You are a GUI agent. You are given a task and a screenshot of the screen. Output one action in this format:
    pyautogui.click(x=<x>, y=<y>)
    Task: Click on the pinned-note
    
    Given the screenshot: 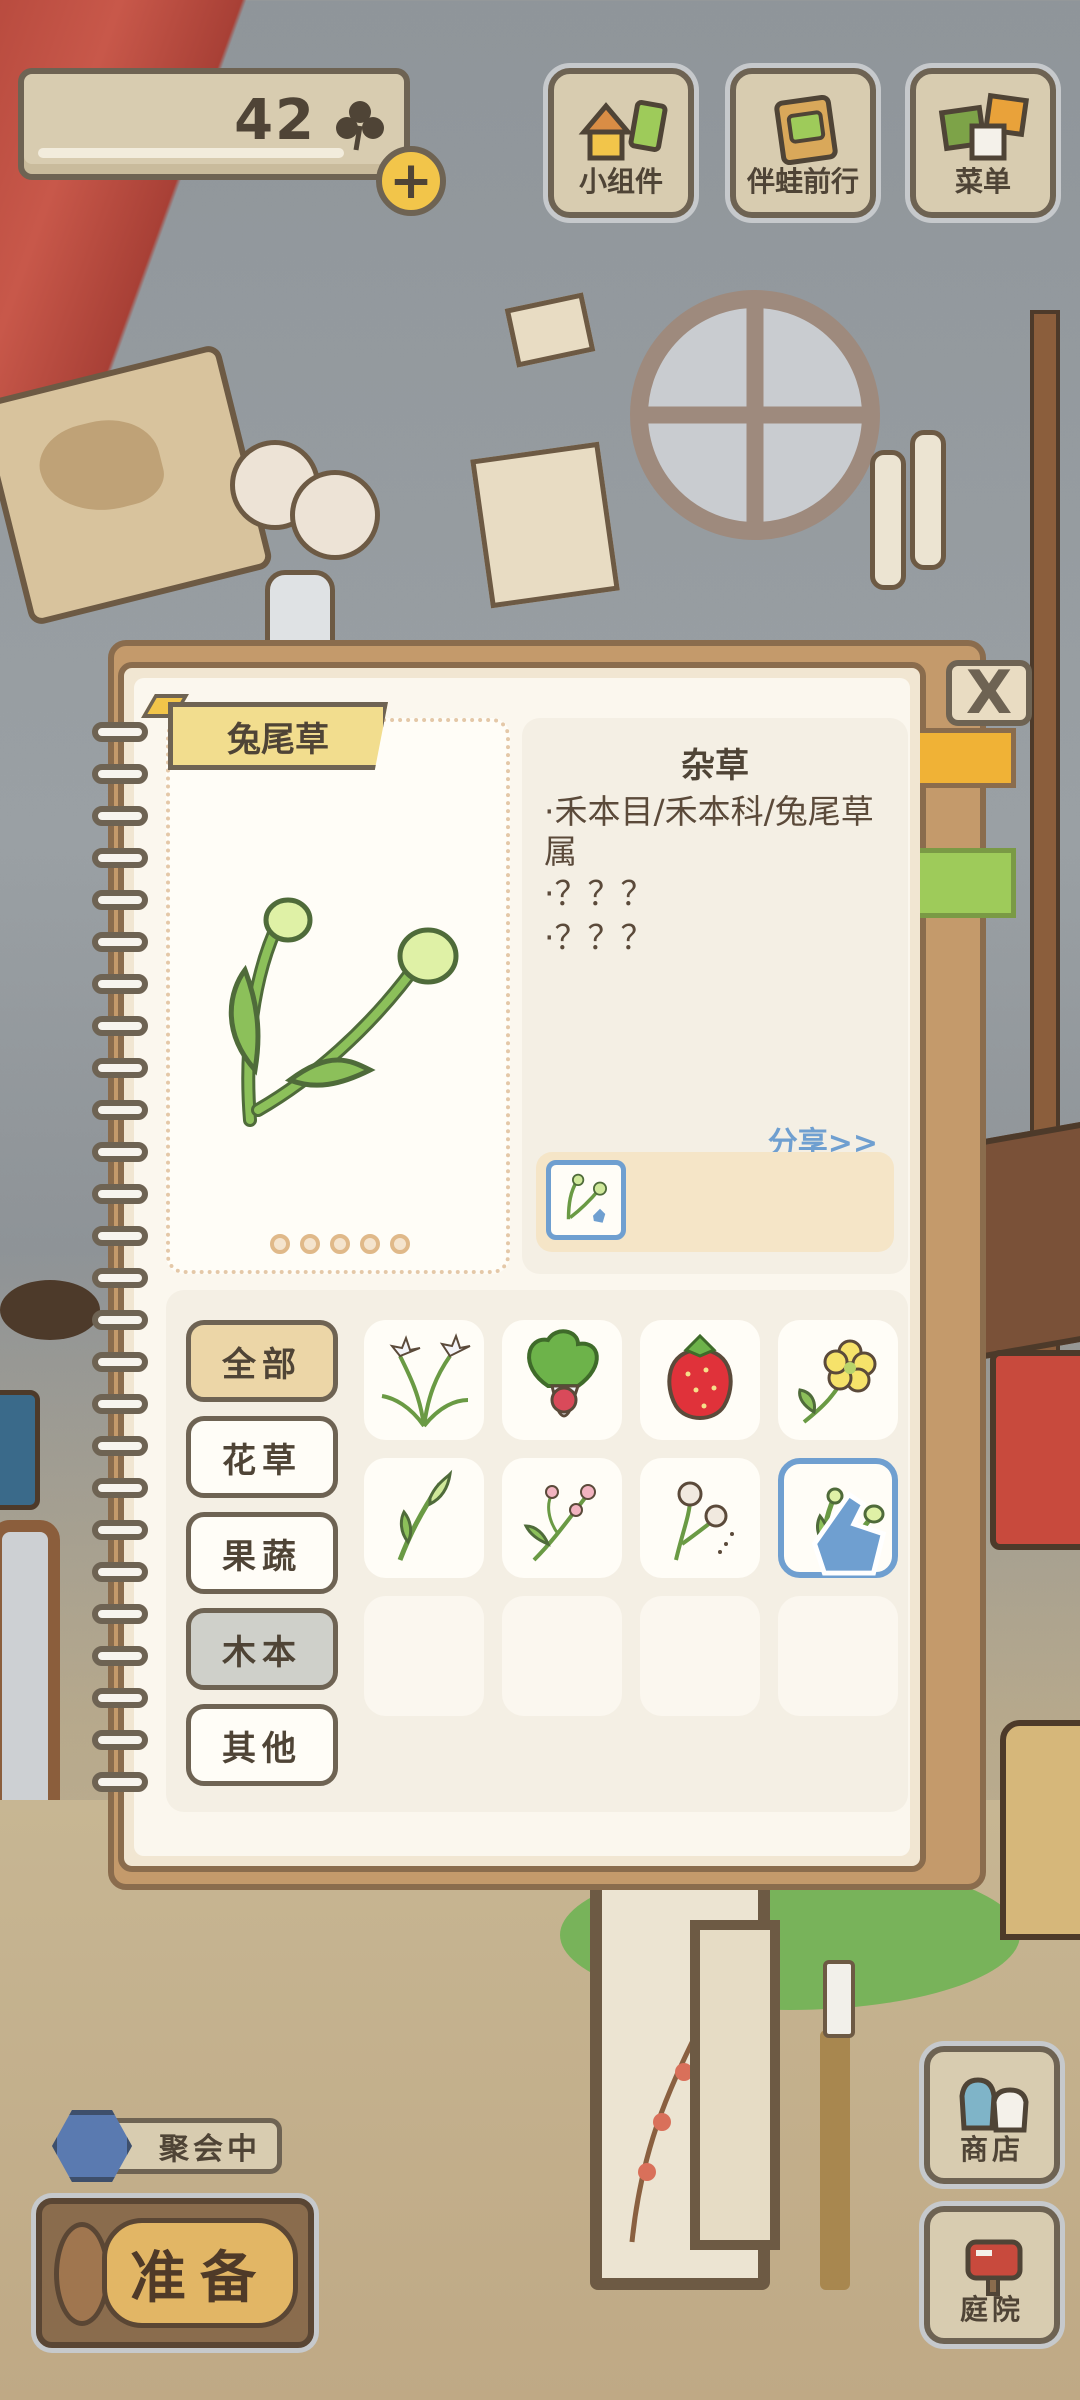 What is the action you would take?
    pyautogui.click(x=550, y=330)
    